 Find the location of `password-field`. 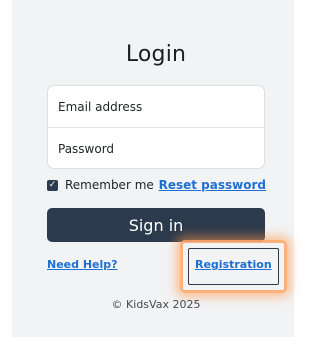

password-field is located at coordinates (156, 148).